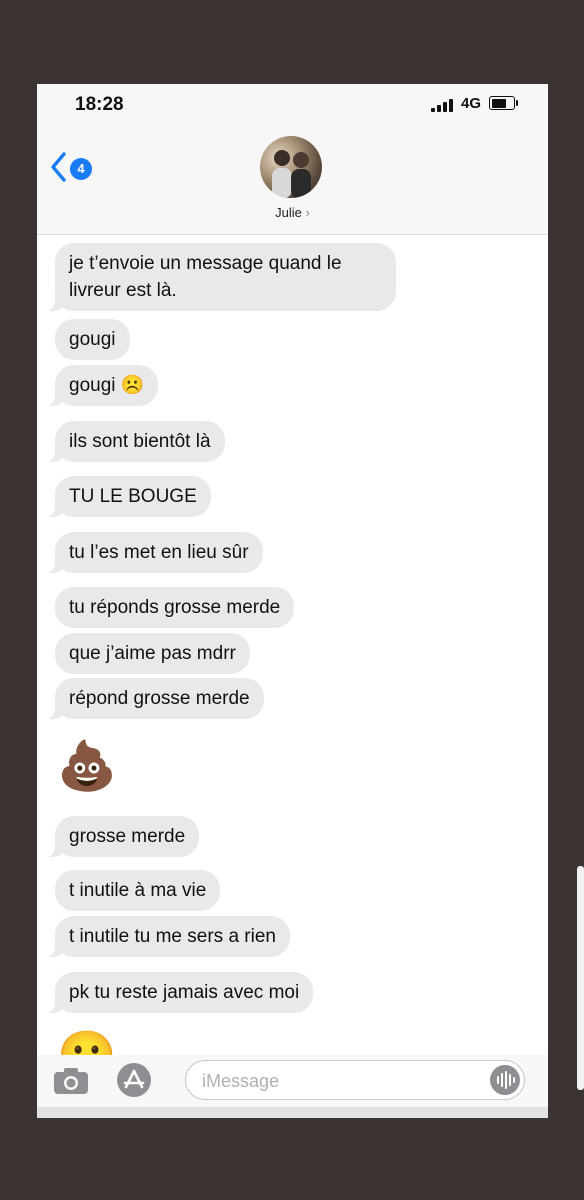  What do you see at coordinates (505, 1080) in the screenshot?
I see `audio-waveform-icon` at bounding box center [505, 1080].